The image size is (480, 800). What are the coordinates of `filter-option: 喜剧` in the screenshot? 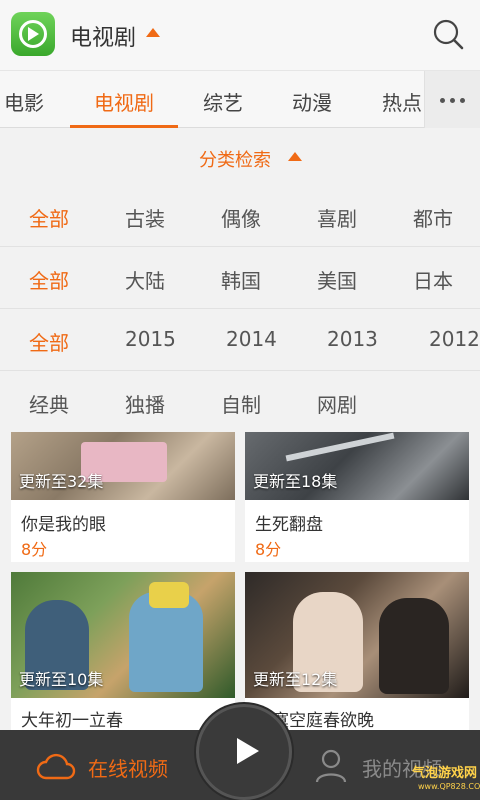 It's located at (337, 217).